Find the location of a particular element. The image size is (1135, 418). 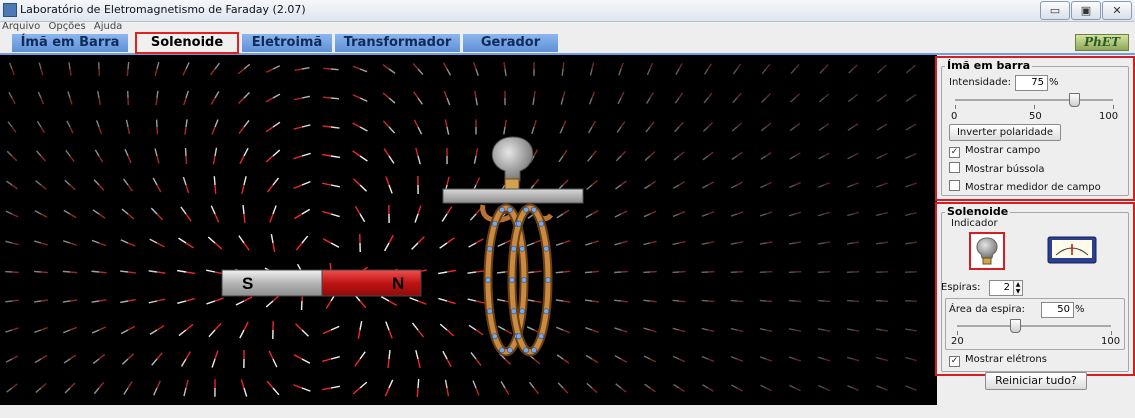

area-field: 50 is located at coordinates (1057, 310).